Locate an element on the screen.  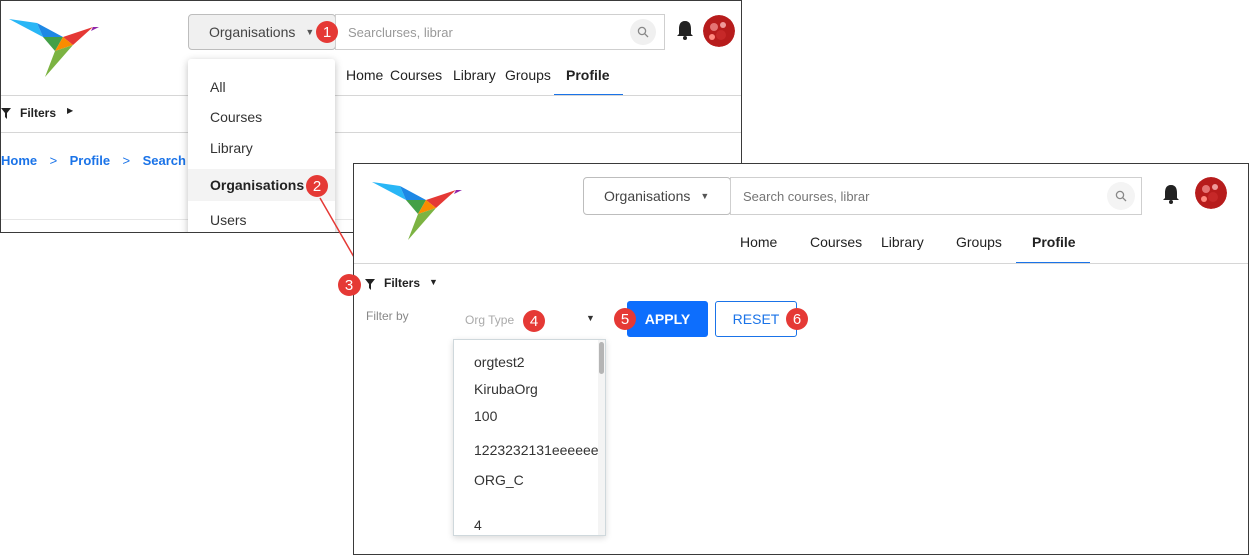
dropdown-item-library: Library is located at coordinates (261, 148).